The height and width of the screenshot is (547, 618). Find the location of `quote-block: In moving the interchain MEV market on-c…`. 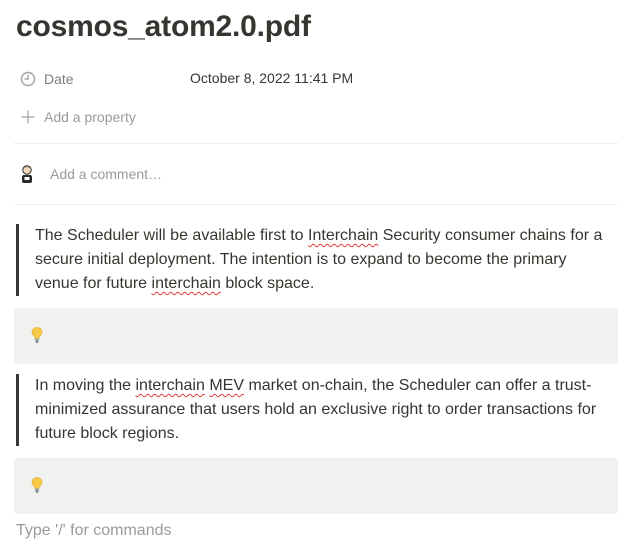

quote-block: In moving the interchain MEV market on-c… is located at coordinates (309, 410).